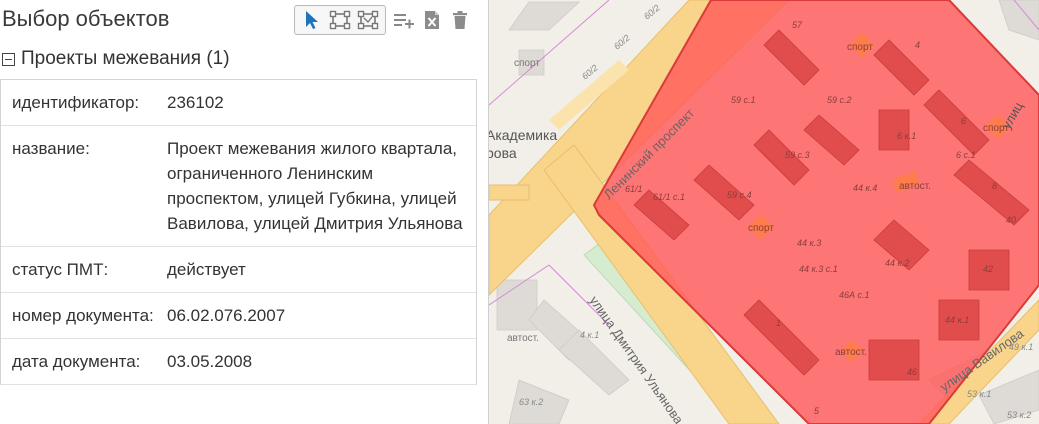 The image size is (1039, 424). What do you see at coordinates (210, 361) in the screenshot?
I see `attribute-value: 03.05.2008` at bounding box center [210, 361].